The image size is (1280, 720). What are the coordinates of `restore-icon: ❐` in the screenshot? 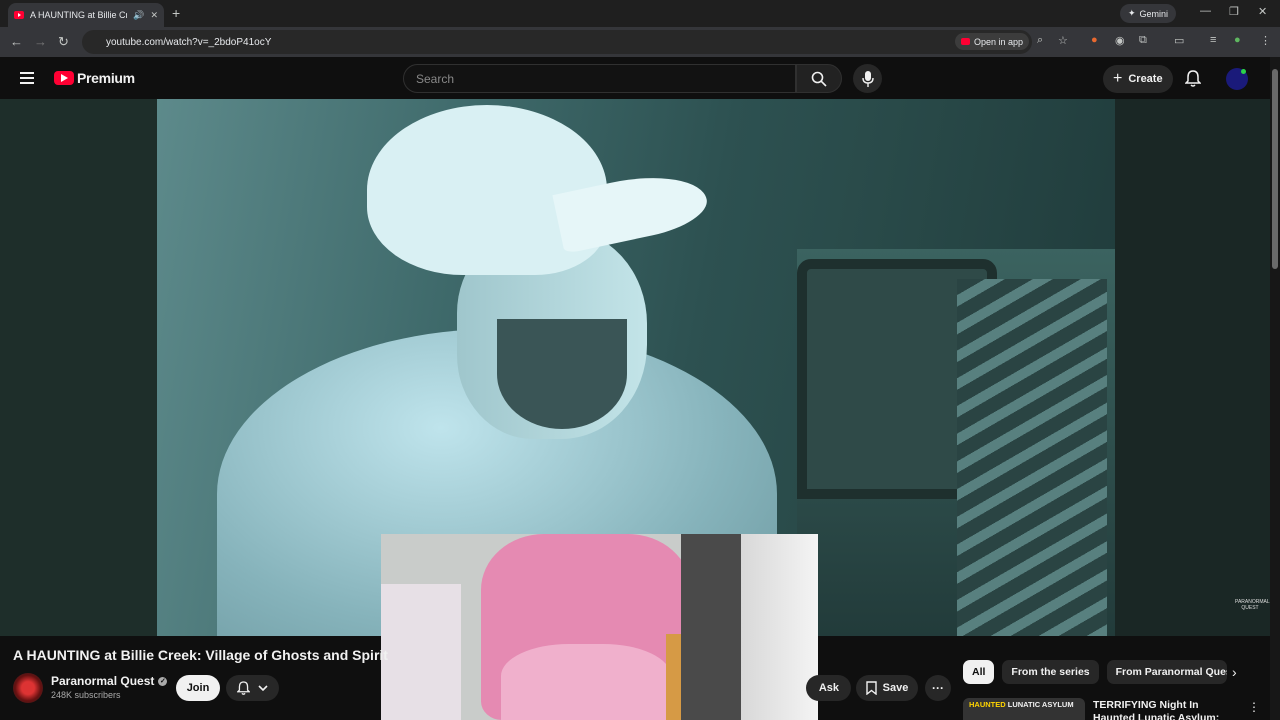 It's located at (1234, 11).